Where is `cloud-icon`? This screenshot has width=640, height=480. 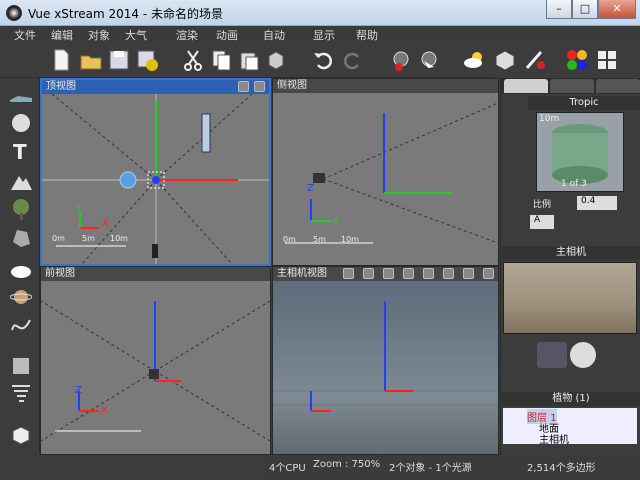 cloud-icon is located at coordinates (21, 269).